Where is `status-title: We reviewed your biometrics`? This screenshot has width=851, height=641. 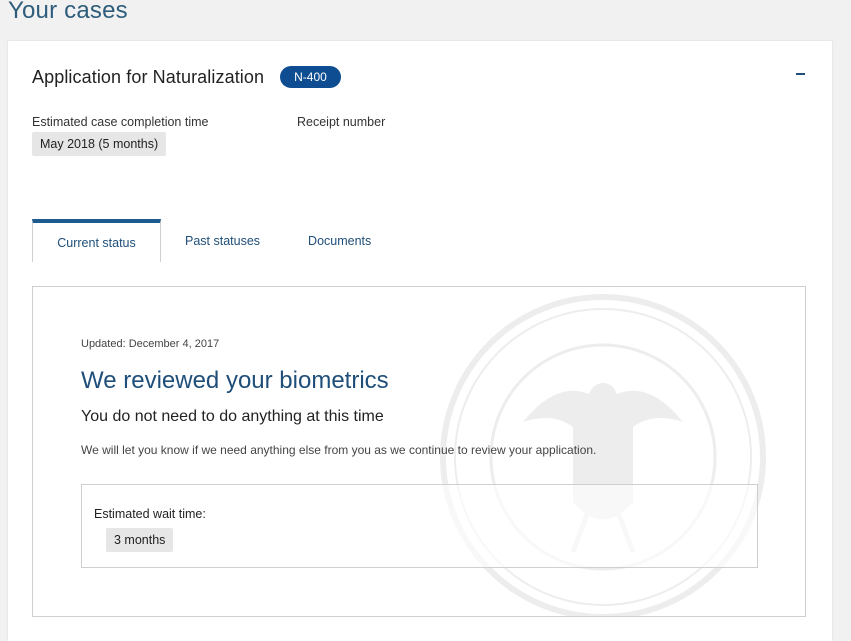 status-title: We reviewed your biometrics is located at coordinates (235, 380).